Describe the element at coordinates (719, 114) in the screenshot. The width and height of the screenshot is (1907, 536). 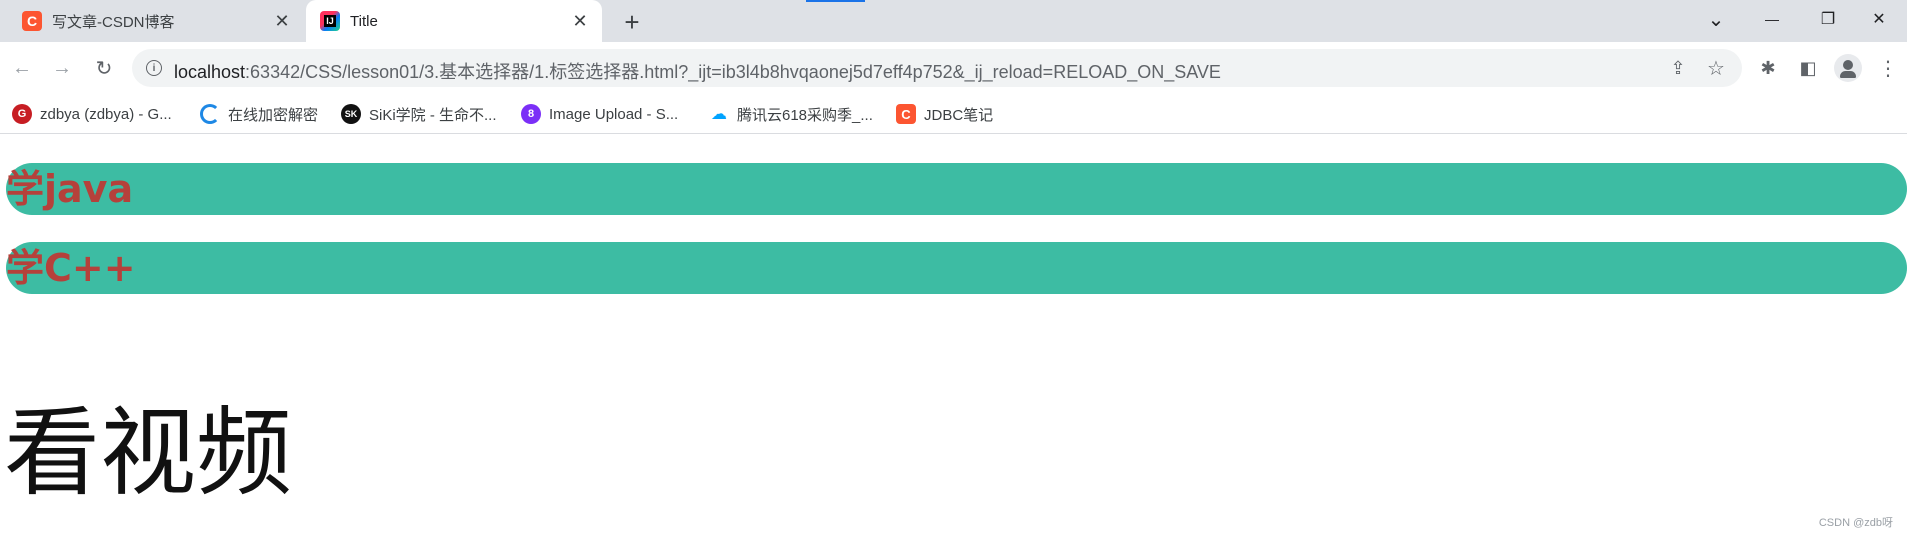
I see `tencent-cloud-icon: ☁` at that location.